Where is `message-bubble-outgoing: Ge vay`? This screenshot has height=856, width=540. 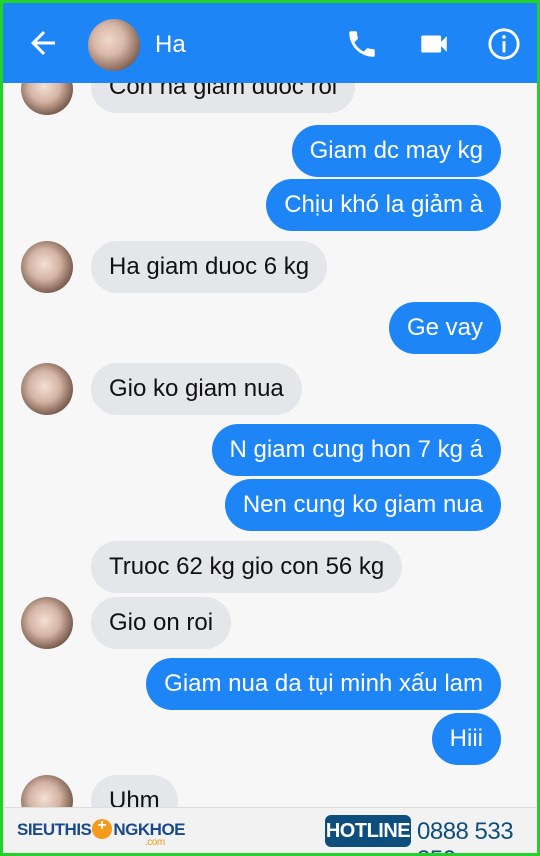
message-bubble-outgoing: Ge vay is located at coordinates (444, 328).